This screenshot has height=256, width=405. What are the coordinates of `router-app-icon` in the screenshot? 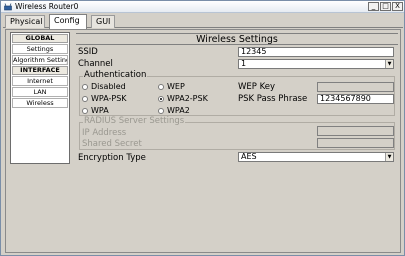 It's located at (8, 7).